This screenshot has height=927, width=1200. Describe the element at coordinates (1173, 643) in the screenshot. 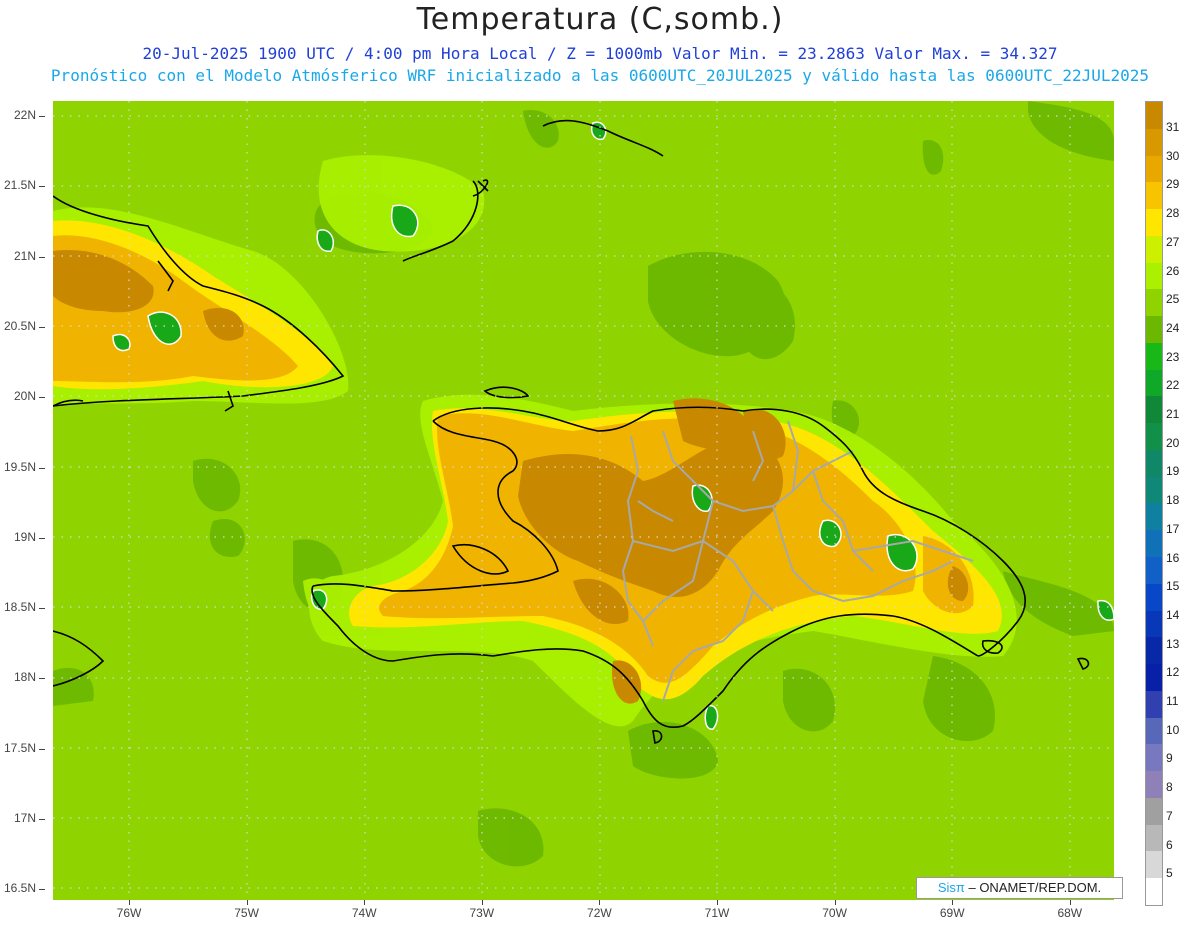

I see `colorbar-label: 13` at that location.